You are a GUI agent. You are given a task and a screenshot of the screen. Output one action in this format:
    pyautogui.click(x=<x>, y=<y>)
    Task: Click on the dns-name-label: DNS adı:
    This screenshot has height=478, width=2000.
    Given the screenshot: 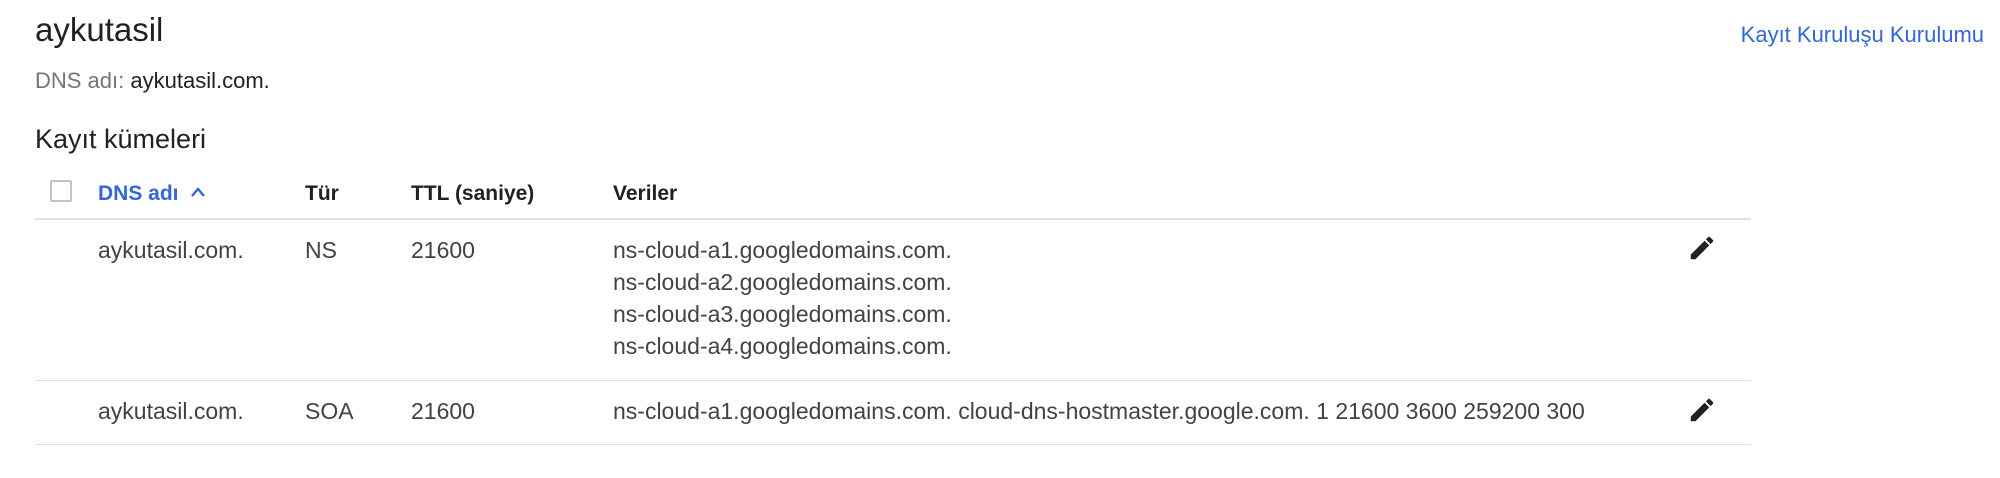 What is the action you would take?
    pyautogui.click(x=80, y=80)
    